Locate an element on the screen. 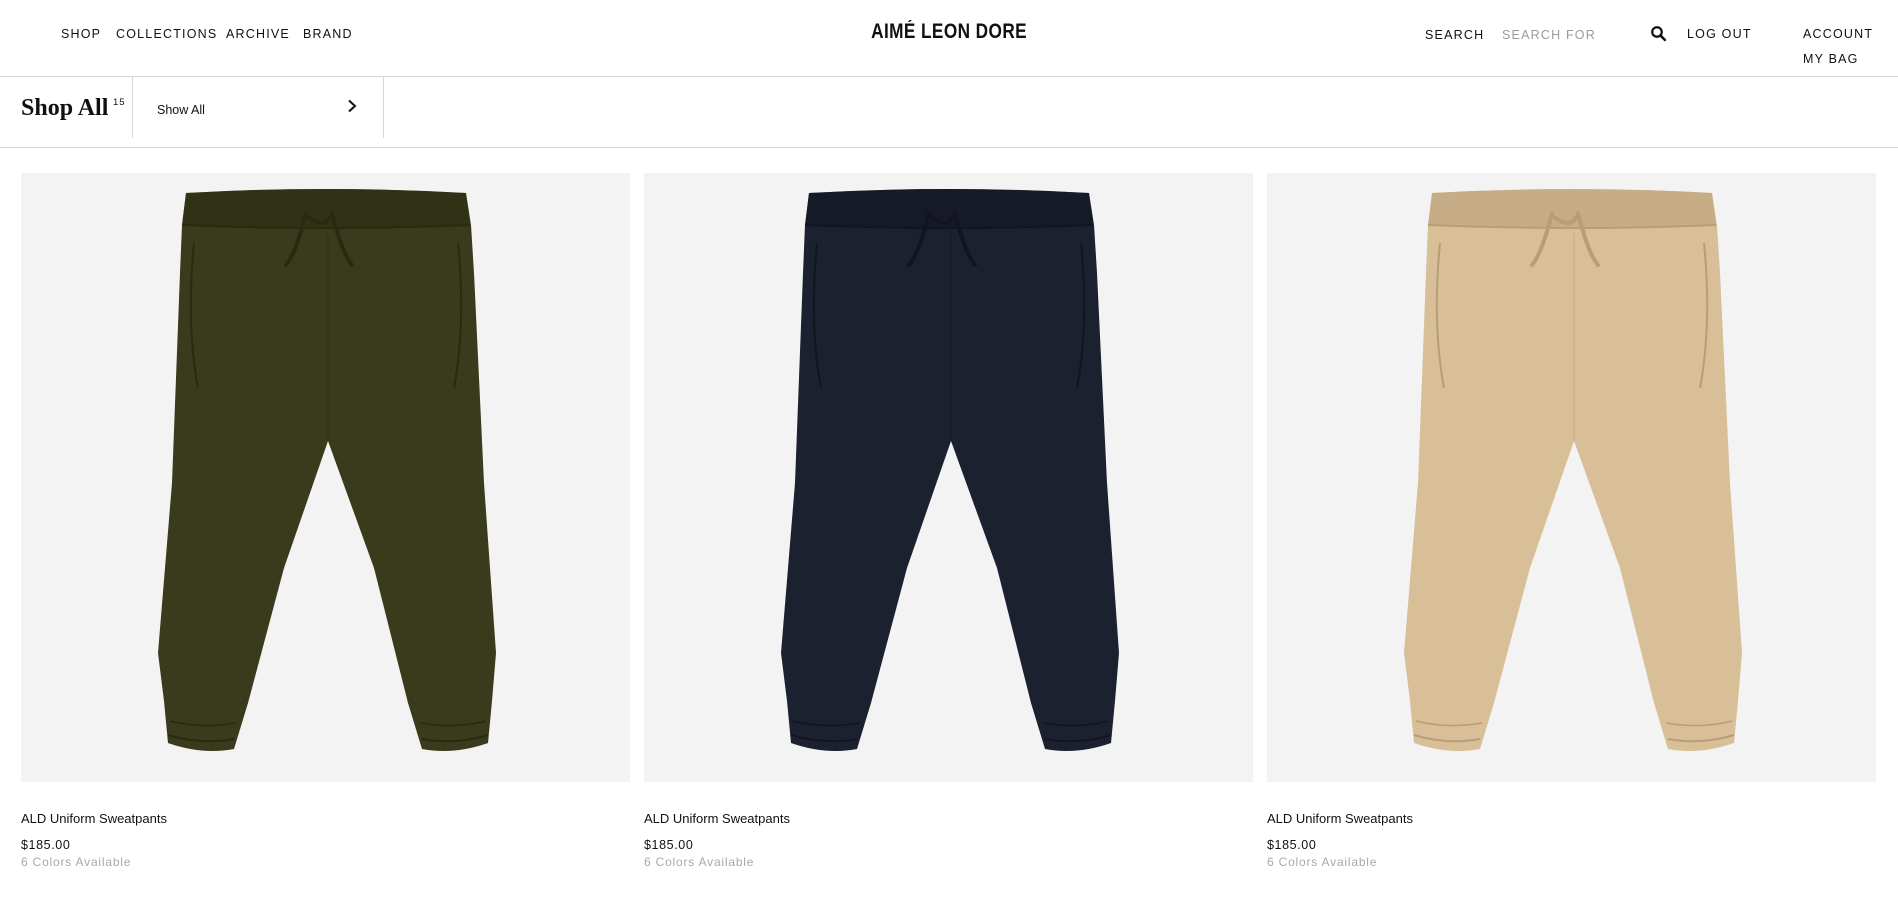 The height and width of the screenshot is (902, 1898). filter-selected-value: Show All is located at coordinates (181, 110).